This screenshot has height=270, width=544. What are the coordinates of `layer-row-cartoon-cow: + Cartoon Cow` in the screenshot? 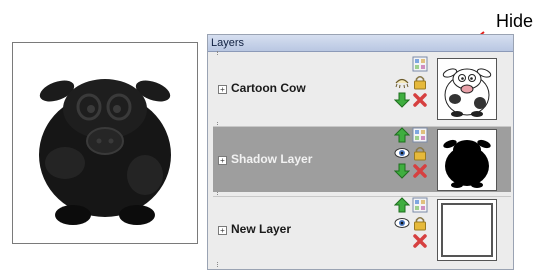 It's located at (362, 89).